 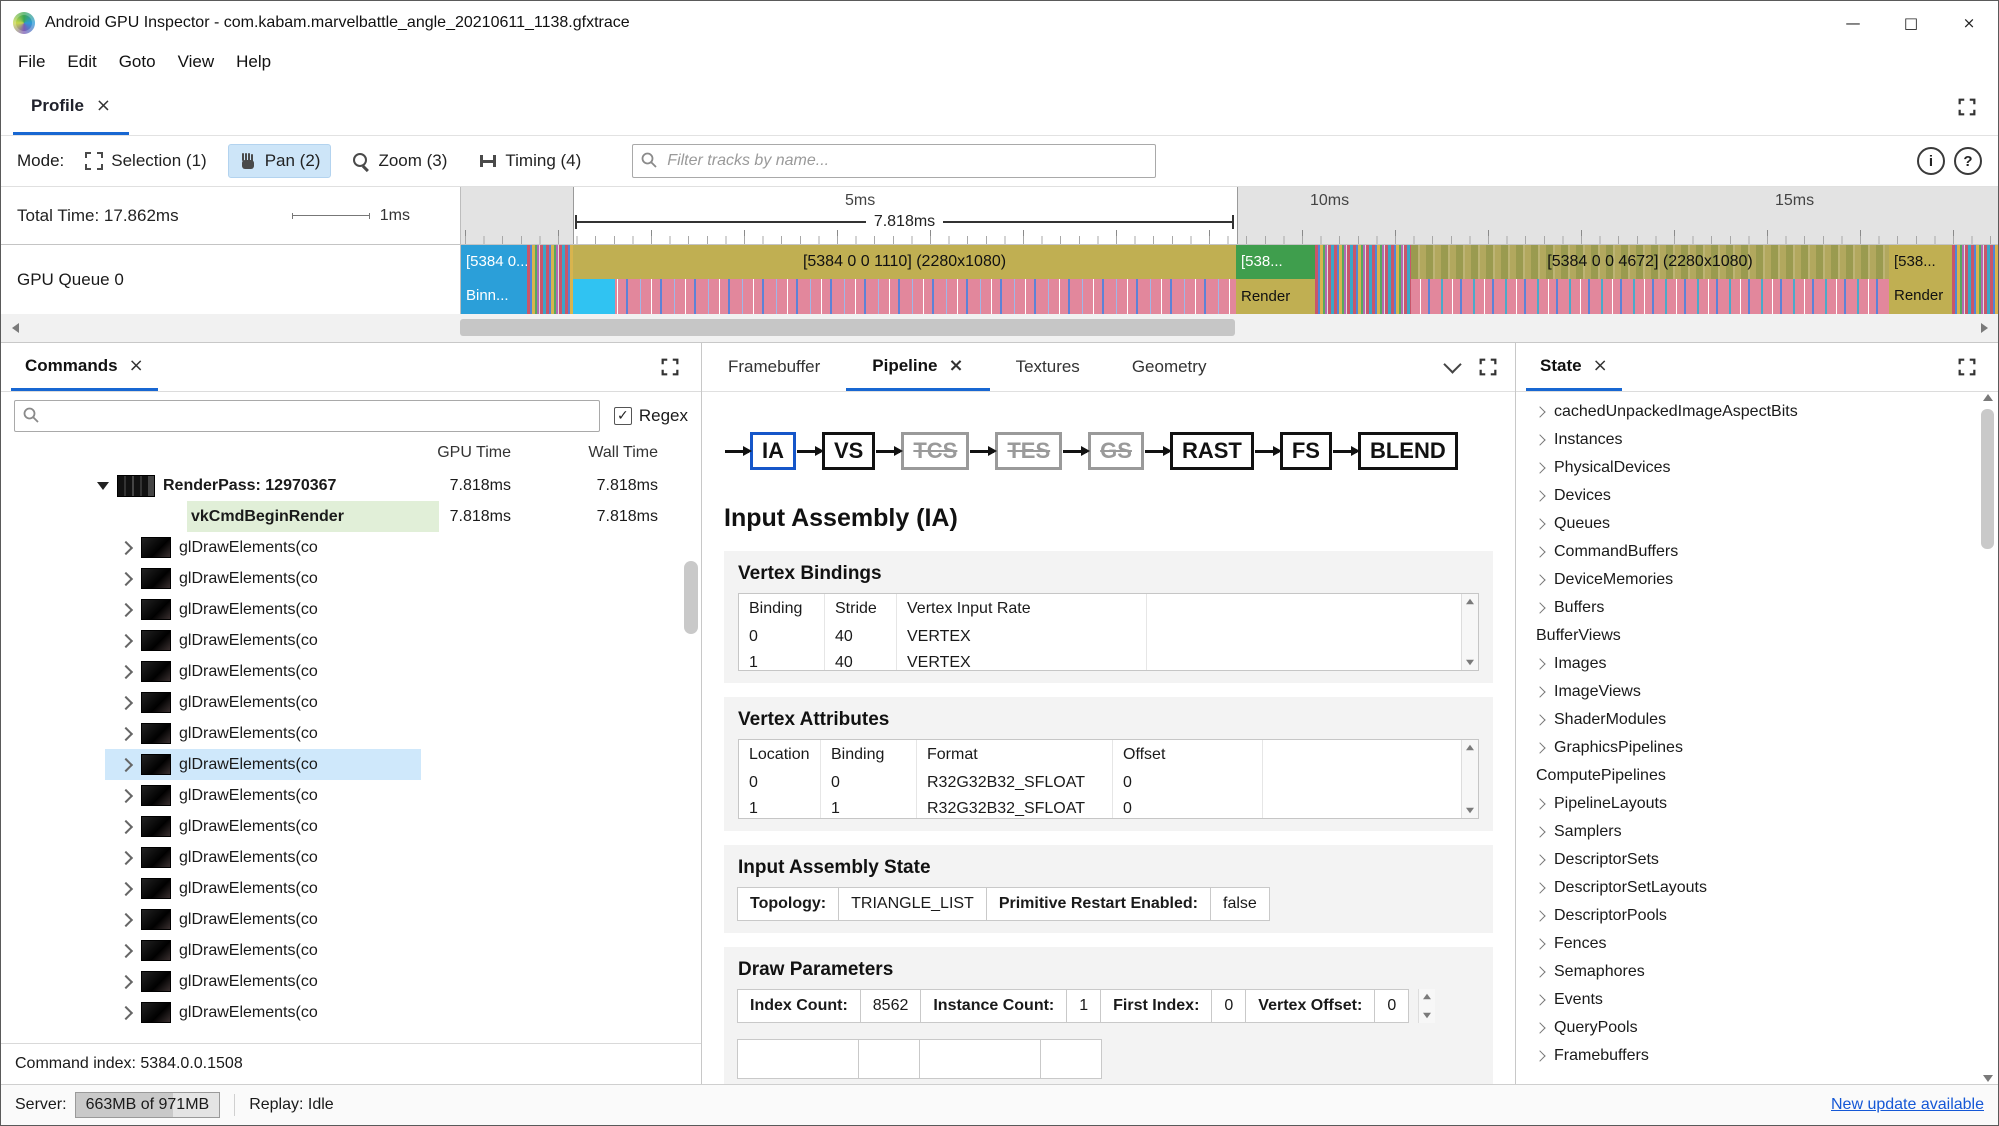 What do you see at coordinates (1116, 451) in the screenshot?
I see `pipeline-stage: GS` at bounding box center [1116, 451].